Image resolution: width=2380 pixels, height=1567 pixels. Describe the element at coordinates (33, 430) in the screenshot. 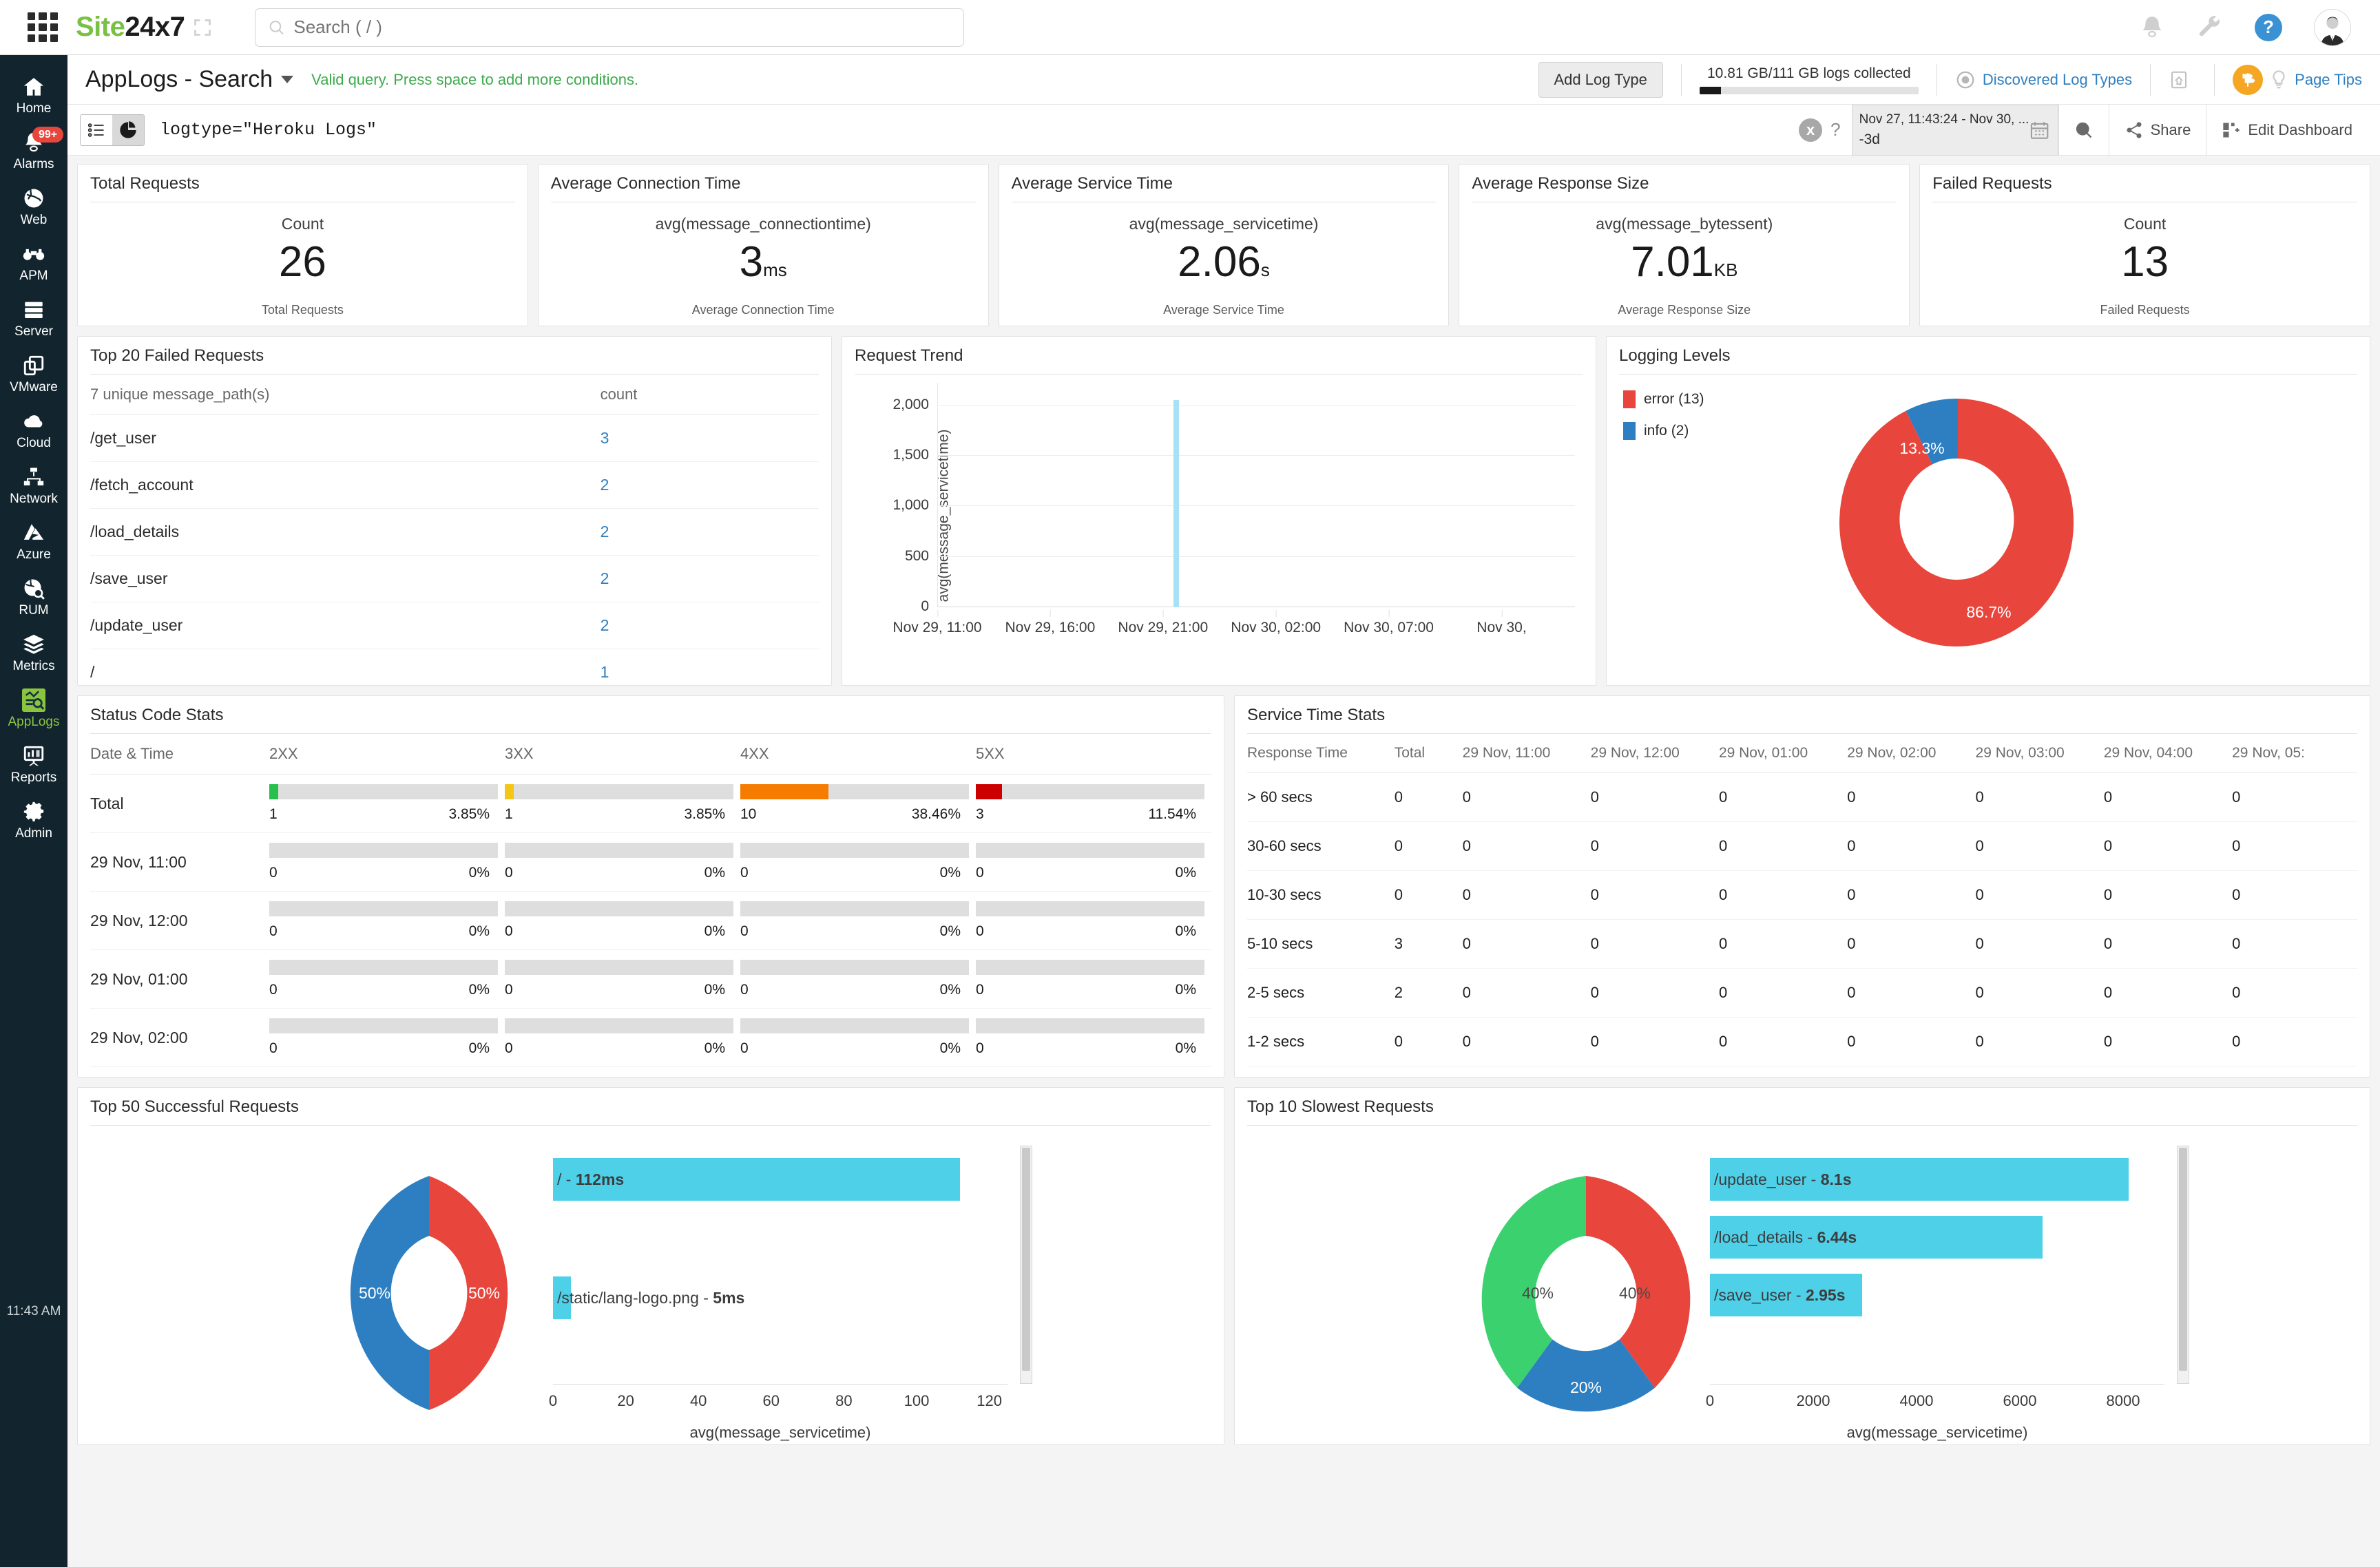

I see `sidebar-item-cloud: Cloud` at that location.